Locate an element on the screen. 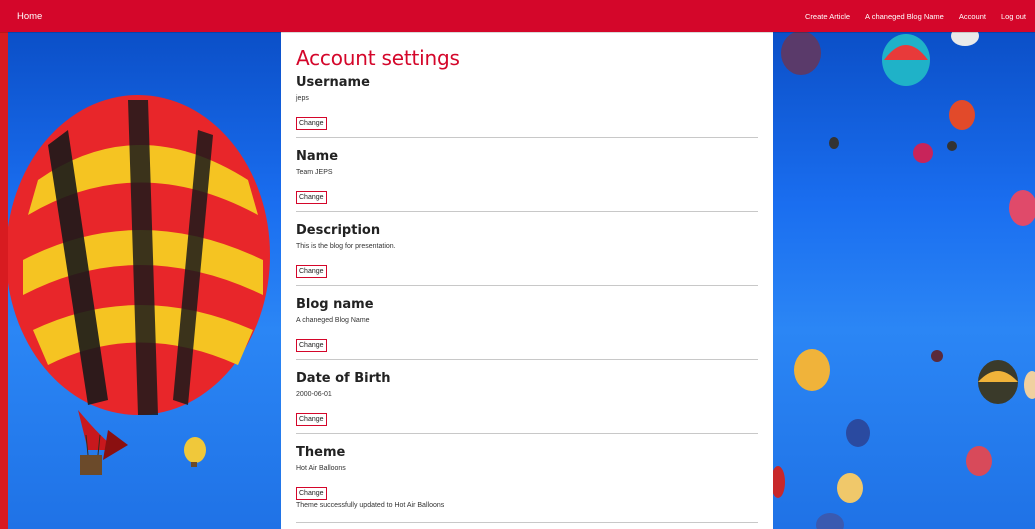 This screenshot has width=1035, height=529. section-title: Theme is located at coordinates (321, 452).